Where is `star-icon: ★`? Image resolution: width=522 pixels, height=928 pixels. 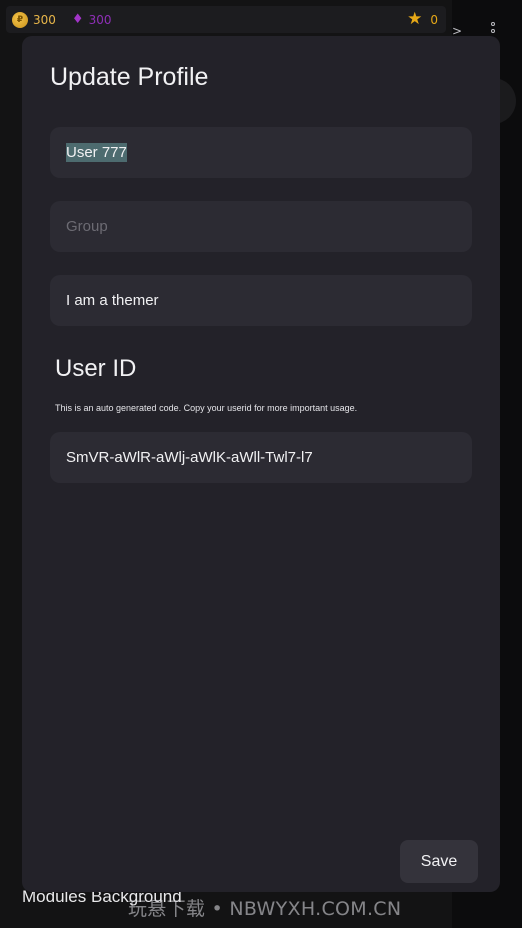 star-icon: ★ is located at coordinates (415, 19).